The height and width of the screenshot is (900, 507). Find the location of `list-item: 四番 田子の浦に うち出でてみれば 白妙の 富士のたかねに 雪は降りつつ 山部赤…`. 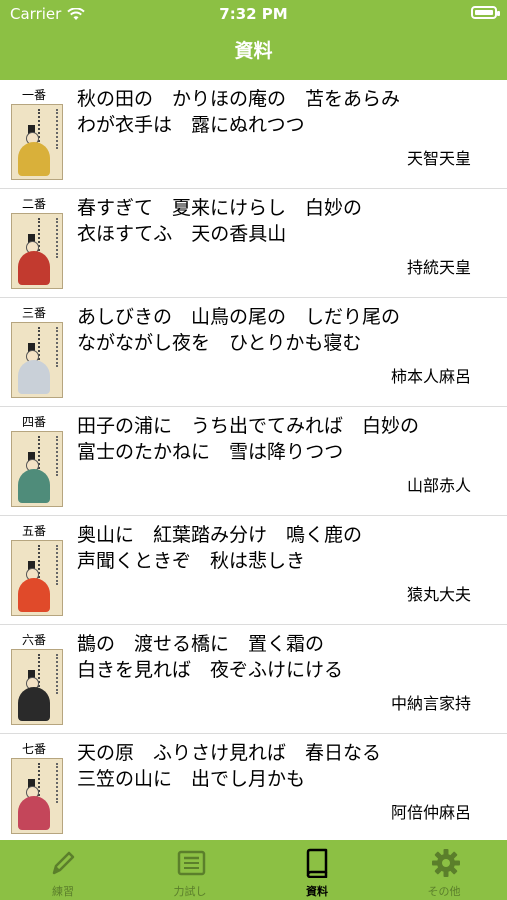

list-item: 四番 田子の浦に うち出でてみれば 白妙の 富士のたかねに 雪は降りつつ 山部赤… is located at coordinates (253, 461).